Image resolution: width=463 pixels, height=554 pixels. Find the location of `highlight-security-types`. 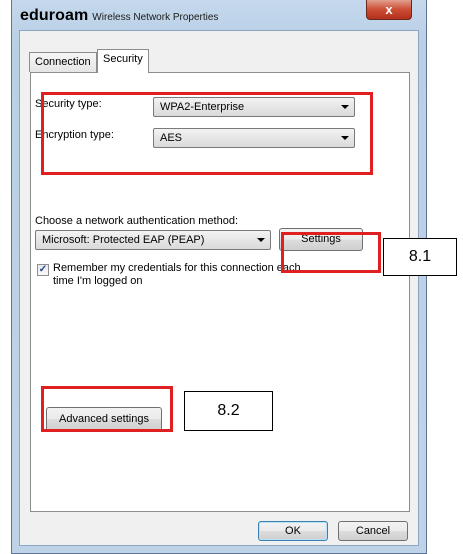

highlight-security-types is located at coordinates (207, 133).